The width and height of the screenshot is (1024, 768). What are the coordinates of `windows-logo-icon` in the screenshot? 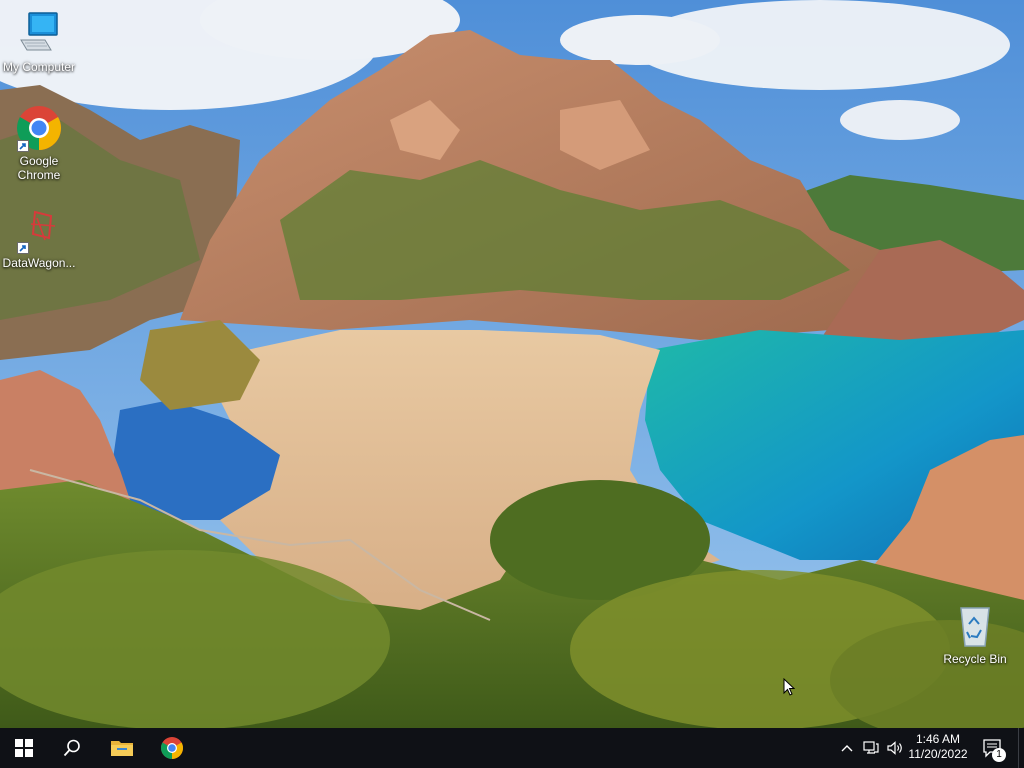 It's located at (24, 748).